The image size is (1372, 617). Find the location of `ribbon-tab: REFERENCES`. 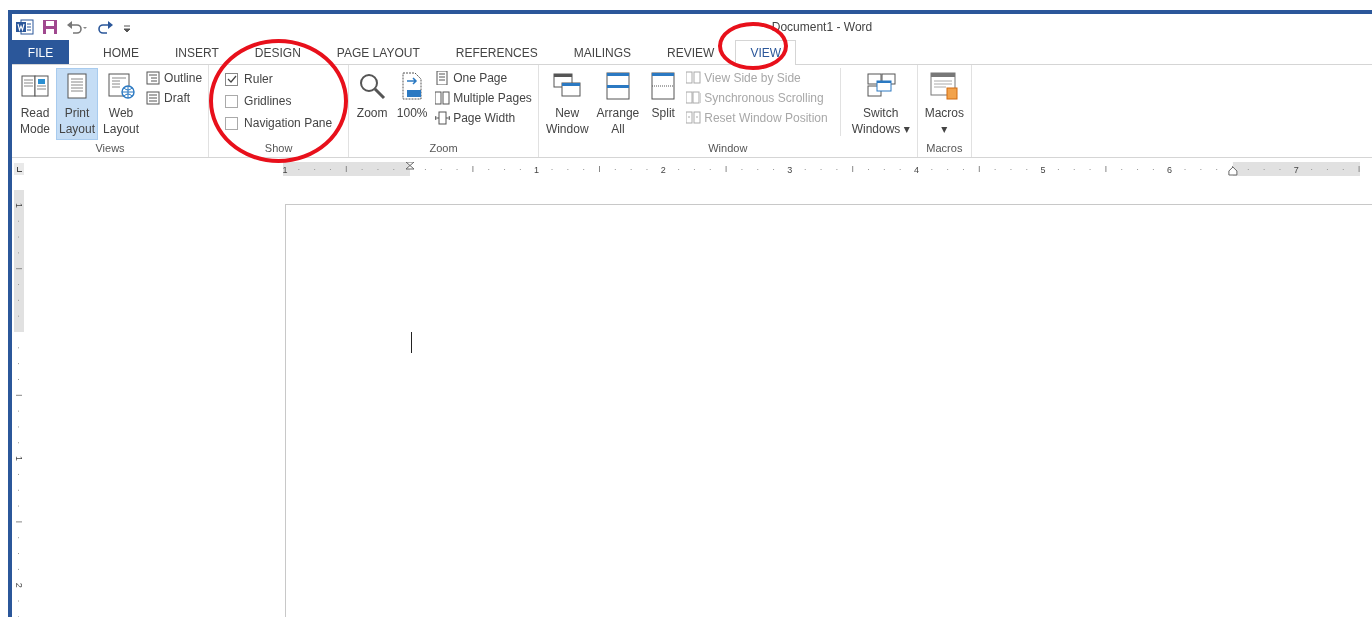

ribbon-tab: REFERENCES is located at coordinates (496, 52).